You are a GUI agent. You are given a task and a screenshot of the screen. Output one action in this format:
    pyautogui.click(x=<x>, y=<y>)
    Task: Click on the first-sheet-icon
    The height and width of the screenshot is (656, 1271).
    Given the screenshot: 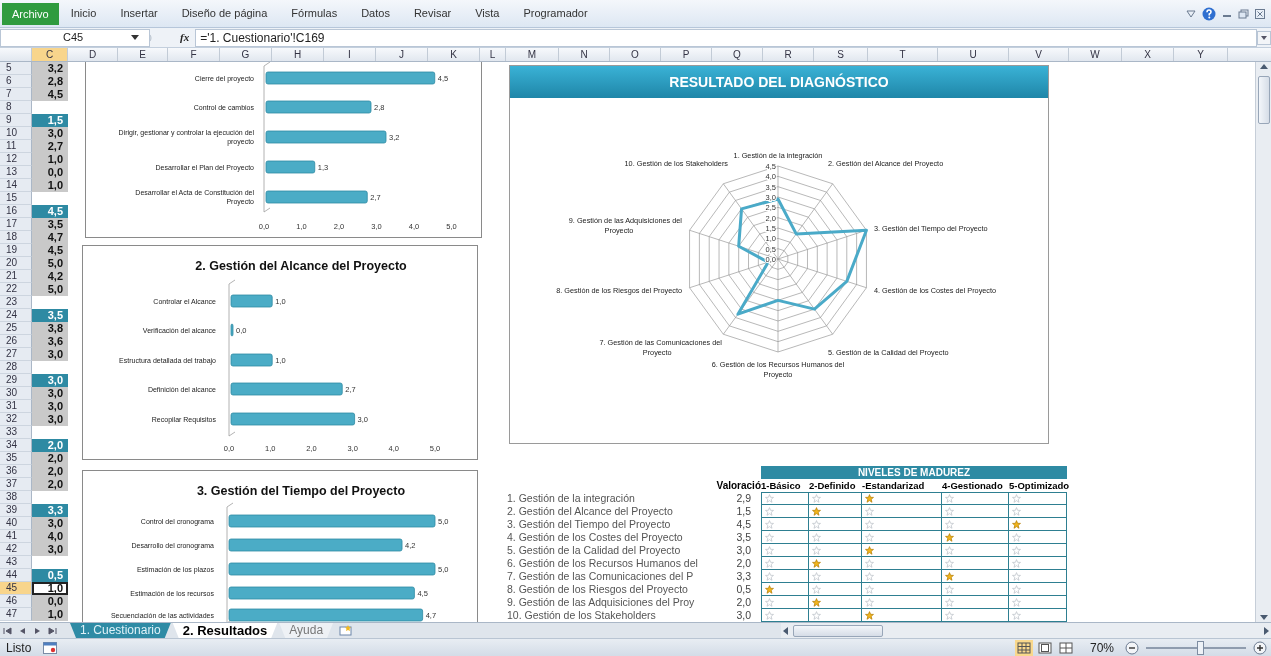 What is the action you would take?
    pyautogui.click(x=7, y=631)
    